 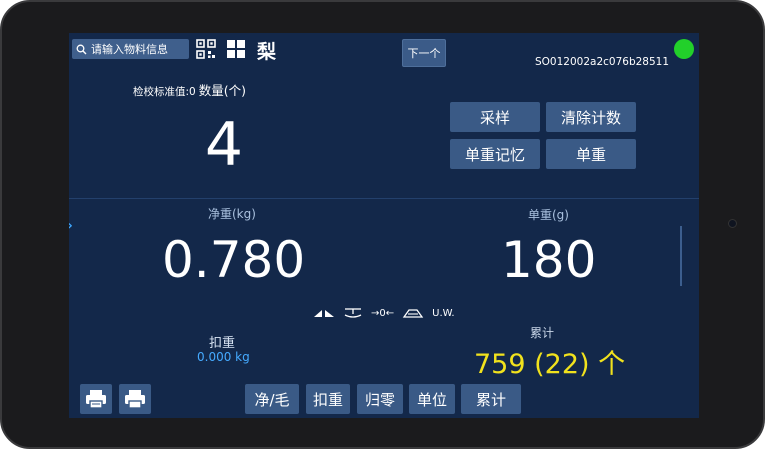 I want to click on qr-code-icon, so click(x=206, y=49).